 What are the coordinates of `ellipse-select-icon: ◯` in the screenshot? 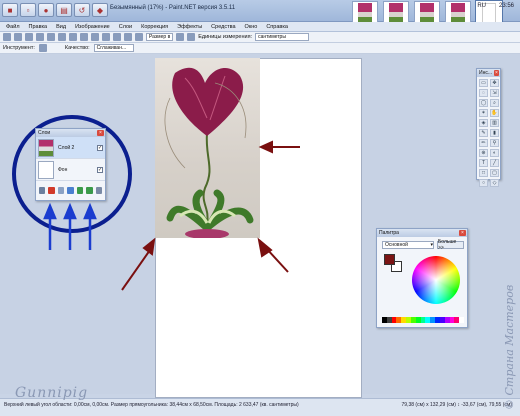 It's located at (483, 103).